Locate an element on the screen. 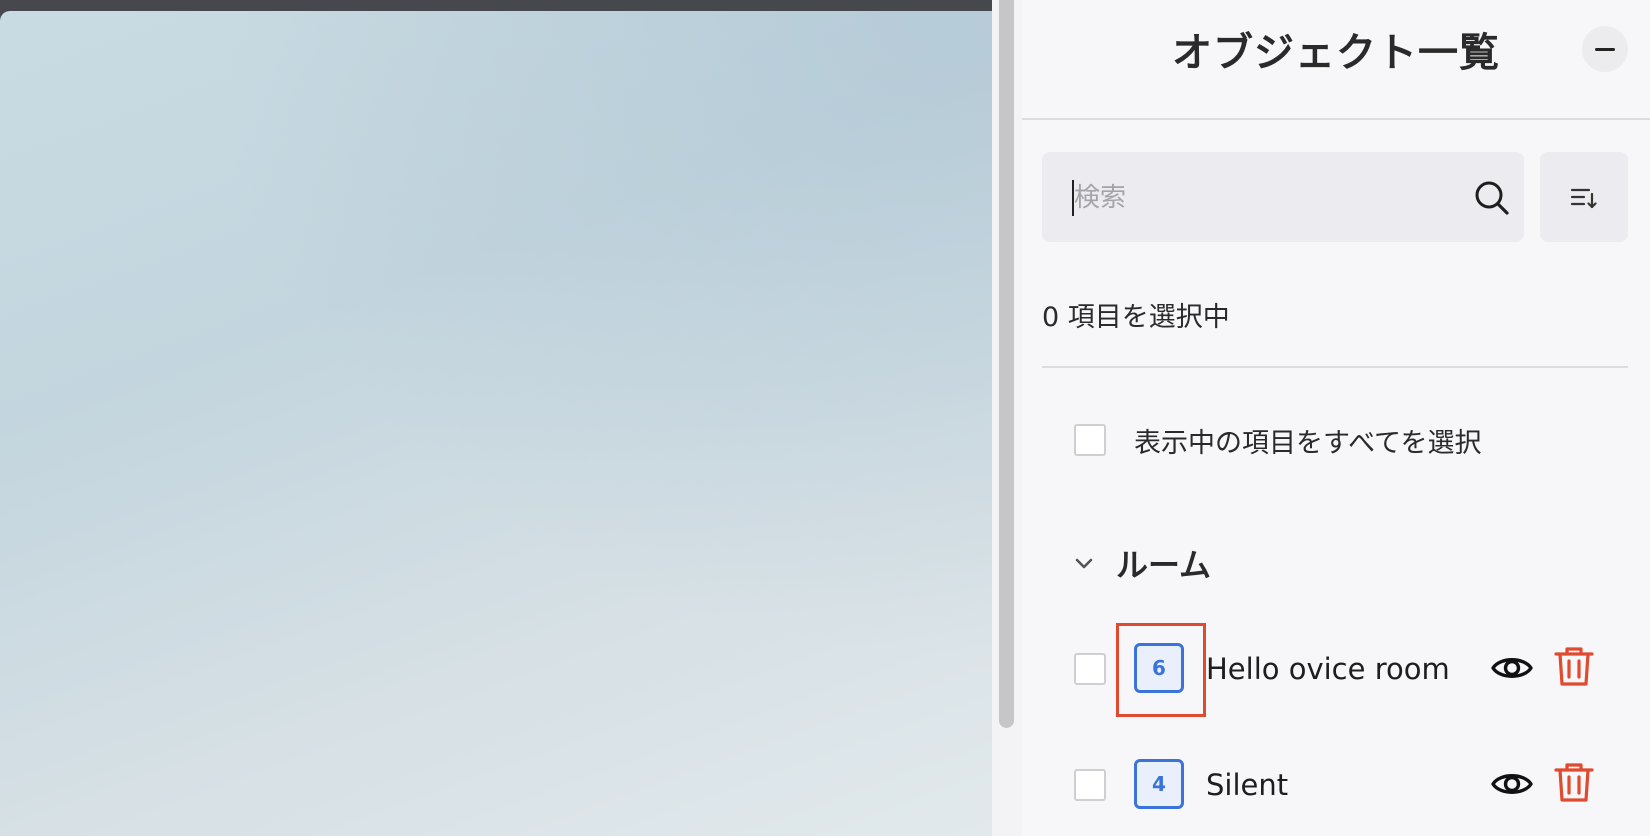 The image size is (1650, 836). minus-icon is located at coordinates (1605, 49).